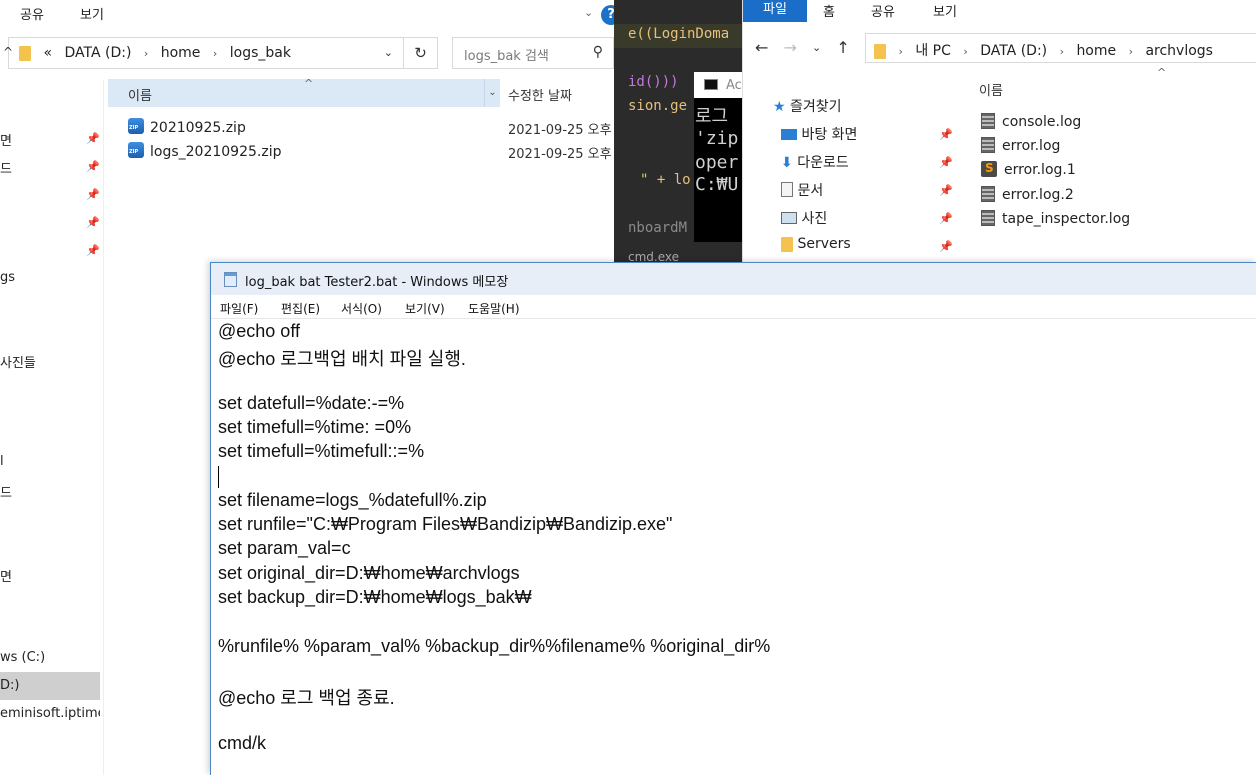 Image resolution: width=1256 pixels, height=775 pixels. Describe the element at coordinates (50, 277) in the screenshot. I see `nav-item: gs` at that location.